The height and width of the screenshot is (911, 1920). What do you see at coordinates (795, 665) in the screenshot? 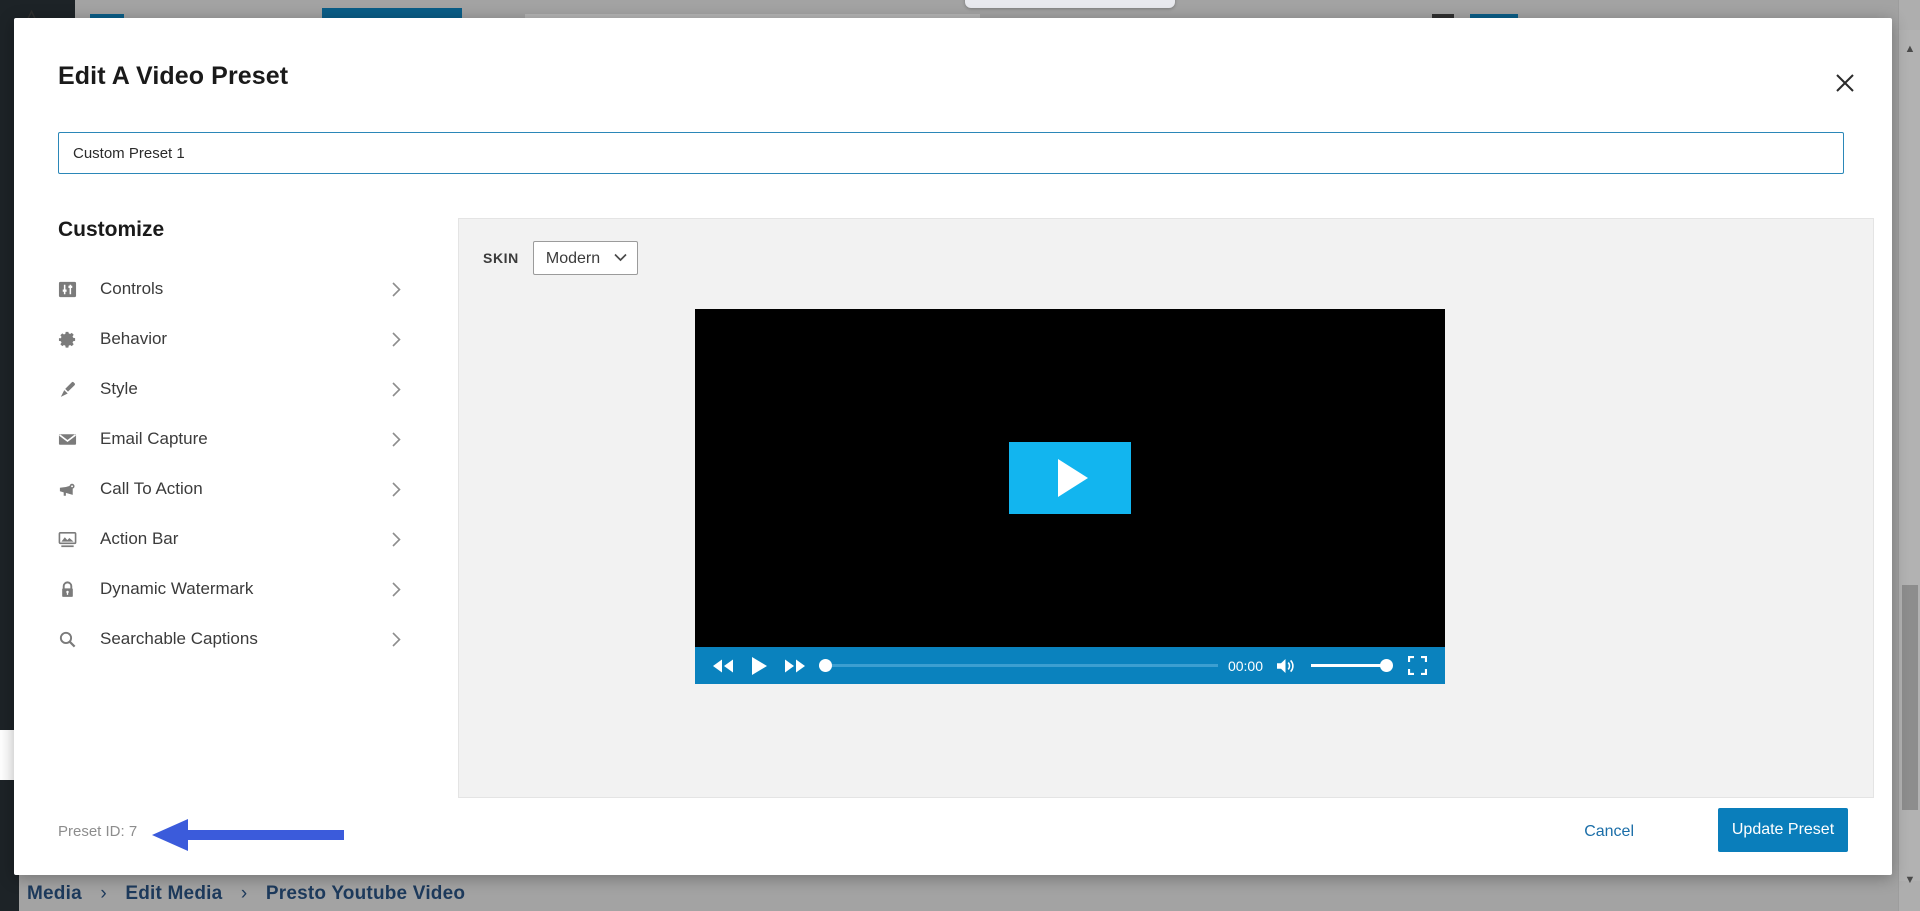
I see `fast-forward-icon` at bounding box center [795, 665].